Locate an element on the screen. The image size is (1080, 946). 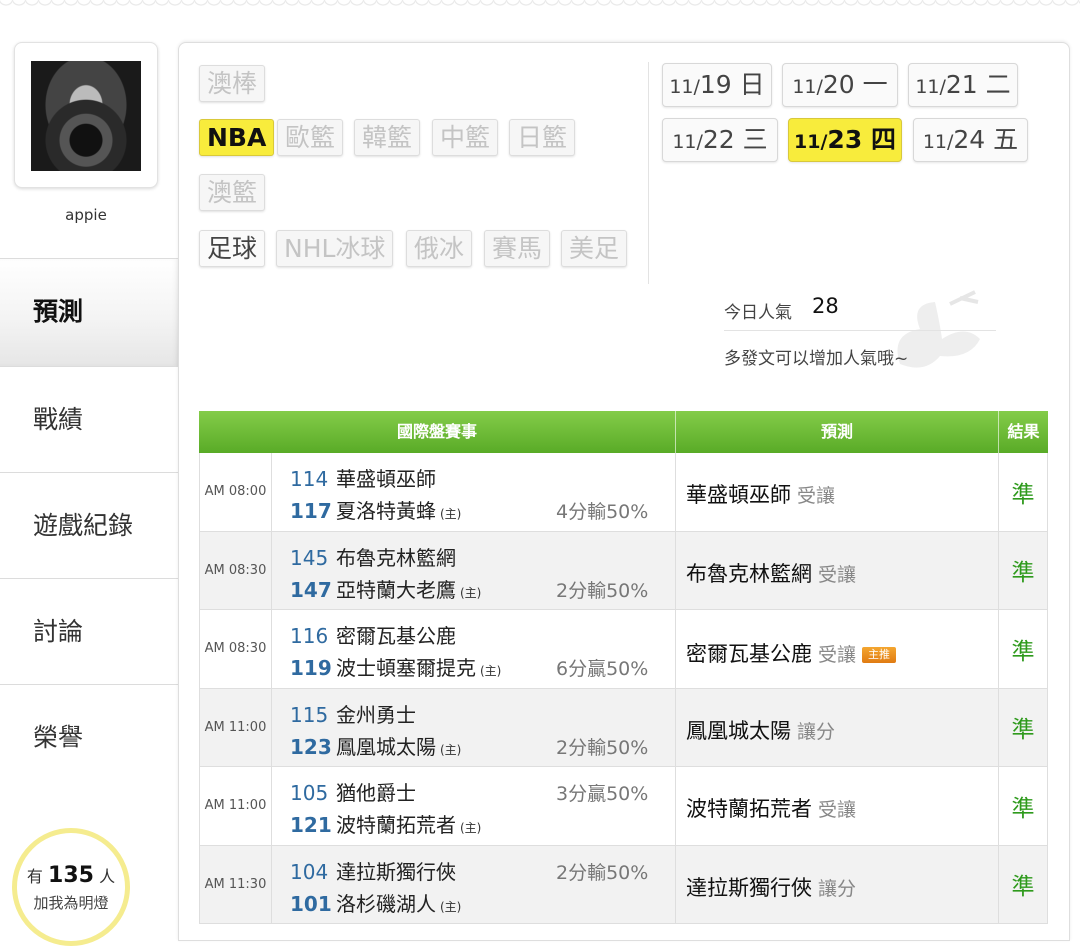
game-time: AM 11:30 is located at coordinates (236, 884).